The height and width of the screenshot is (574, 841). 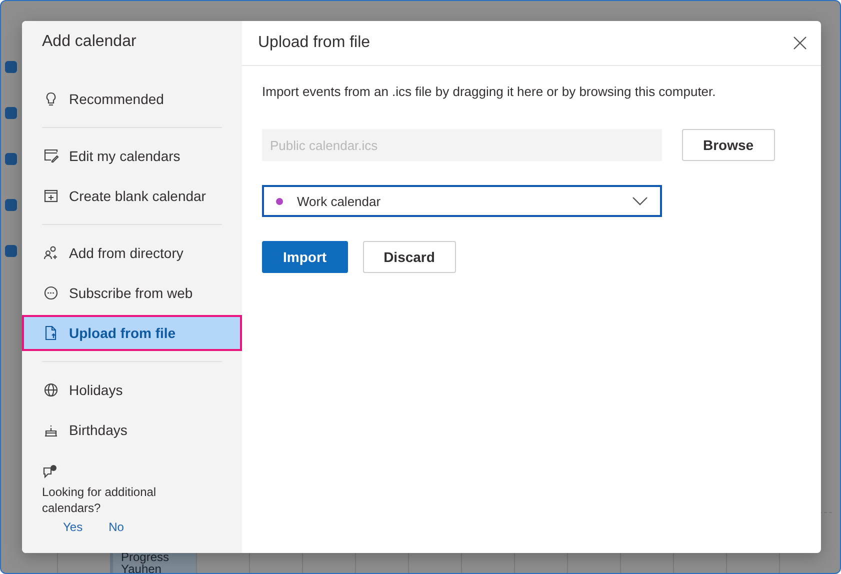 I want to click on close-button, so click(x=800, y=43).